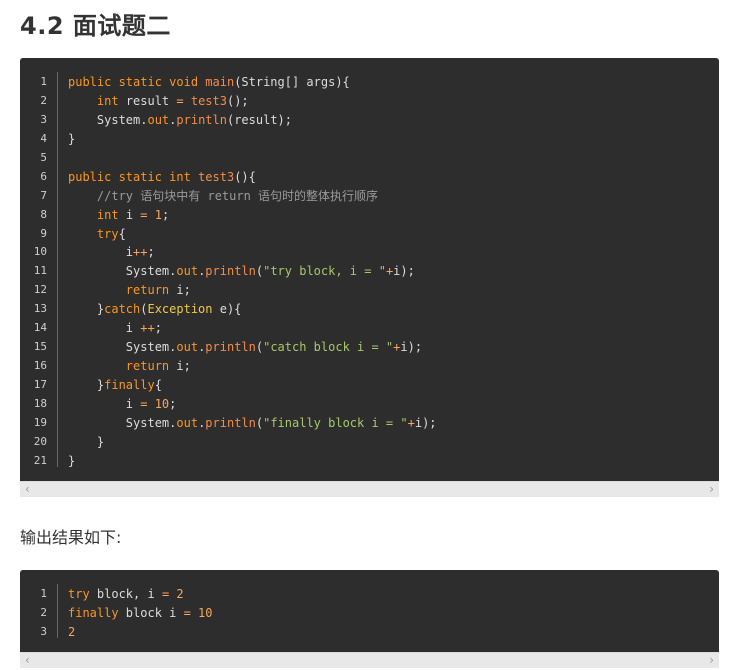 This screenshot has height=670, width=746. What do you see at coordinates (71, 537) in the screenshot?
I see `output-intro-text: 输出结果如下:` at bounding box center [71, 537].